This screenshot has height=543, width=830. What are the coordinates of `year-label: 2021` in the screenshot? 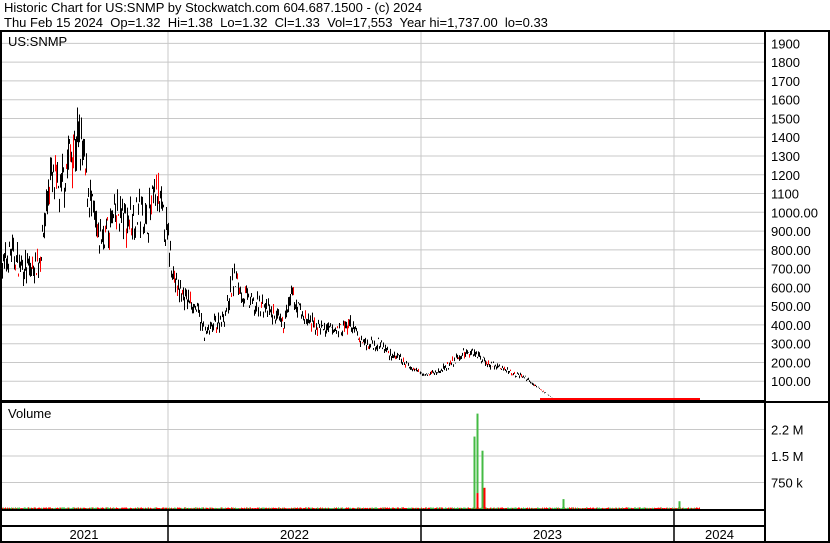 It's located at (84, 534).